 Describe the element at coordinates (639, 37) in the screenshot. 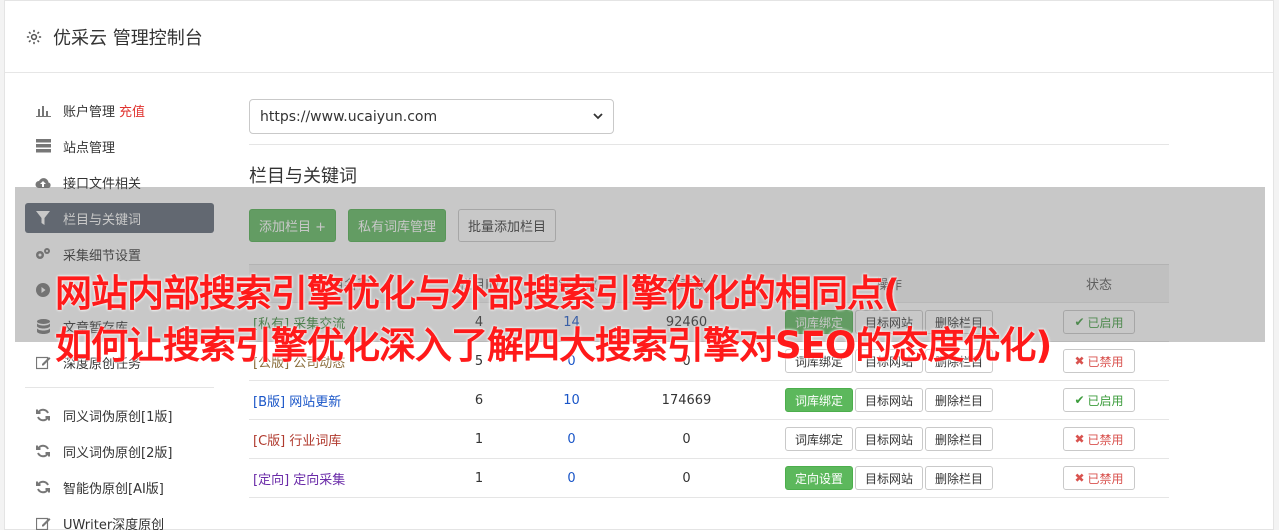

I see `header-bar: 优采云 管理控制台` at that location.